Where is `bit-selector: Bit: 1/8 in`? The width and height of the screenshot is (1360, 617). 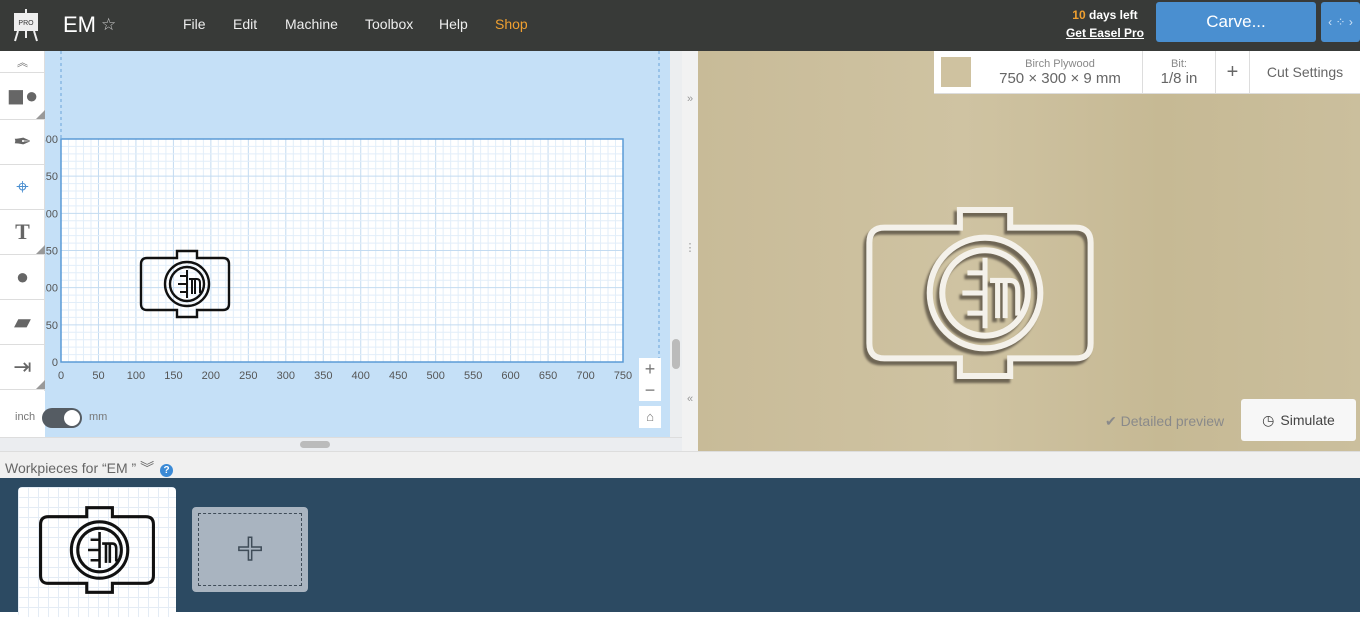
bit-selector: Bit: 1/8 in is located at coordinates (1179, 72).